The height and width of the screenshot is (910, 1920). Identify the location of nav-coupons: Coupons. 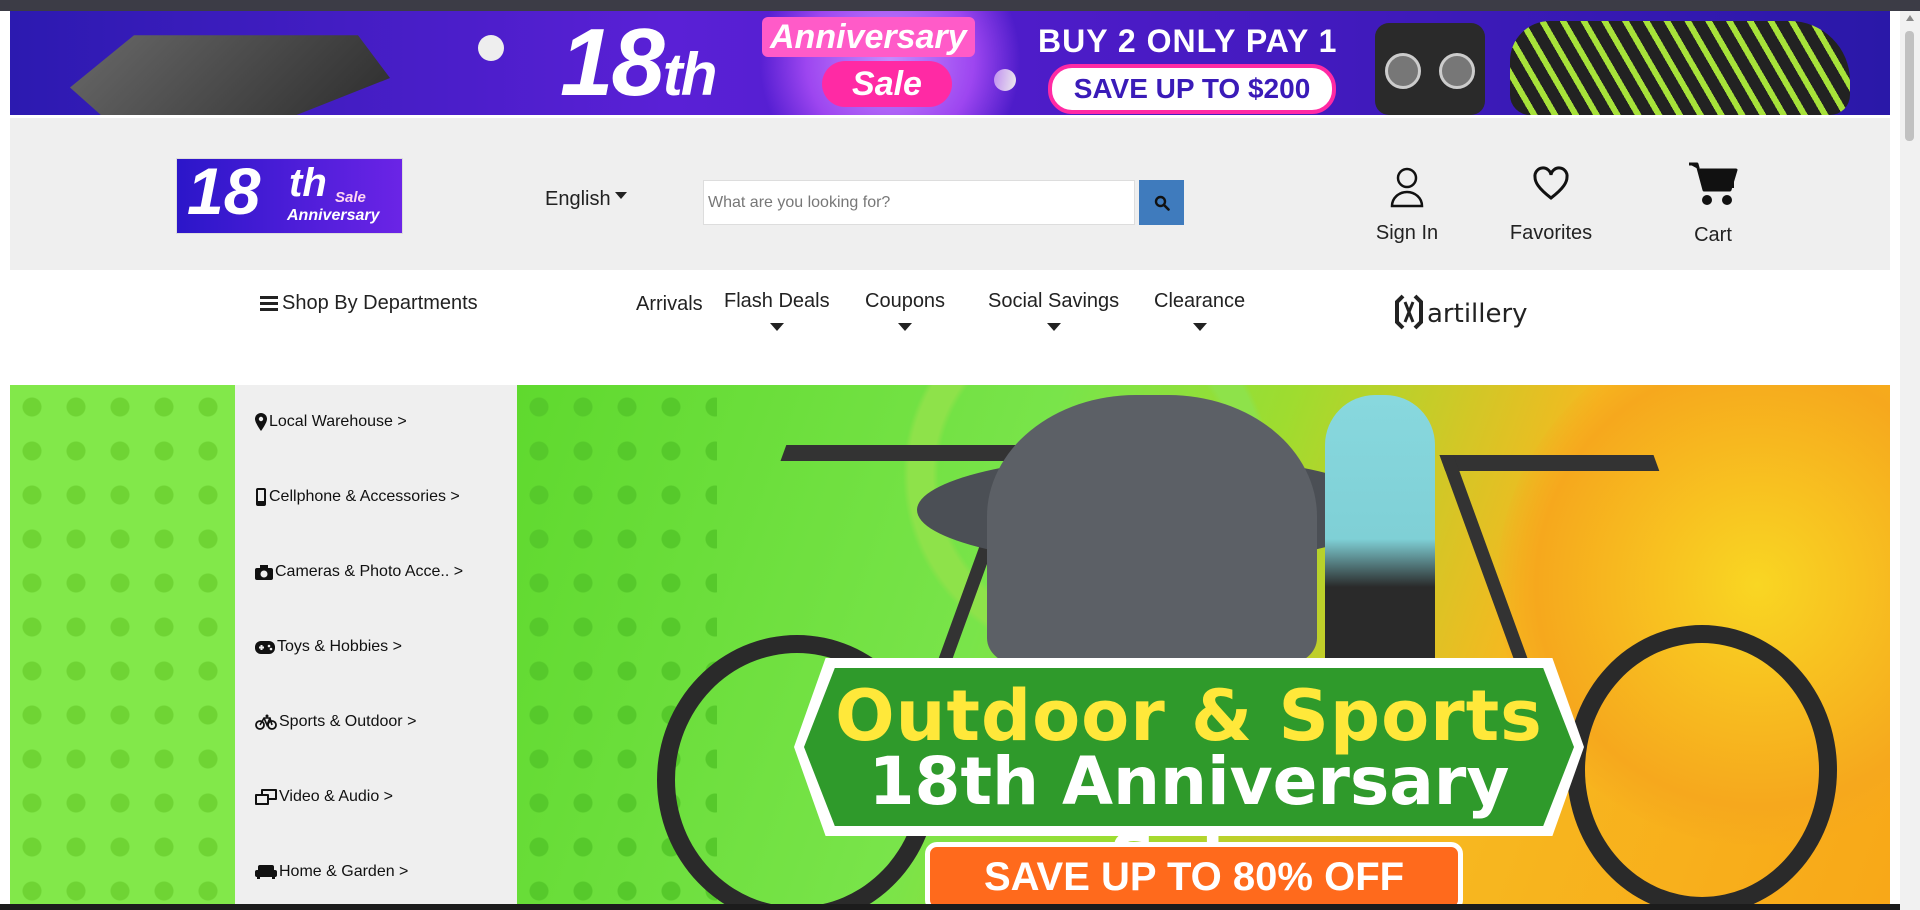
(905, 310).